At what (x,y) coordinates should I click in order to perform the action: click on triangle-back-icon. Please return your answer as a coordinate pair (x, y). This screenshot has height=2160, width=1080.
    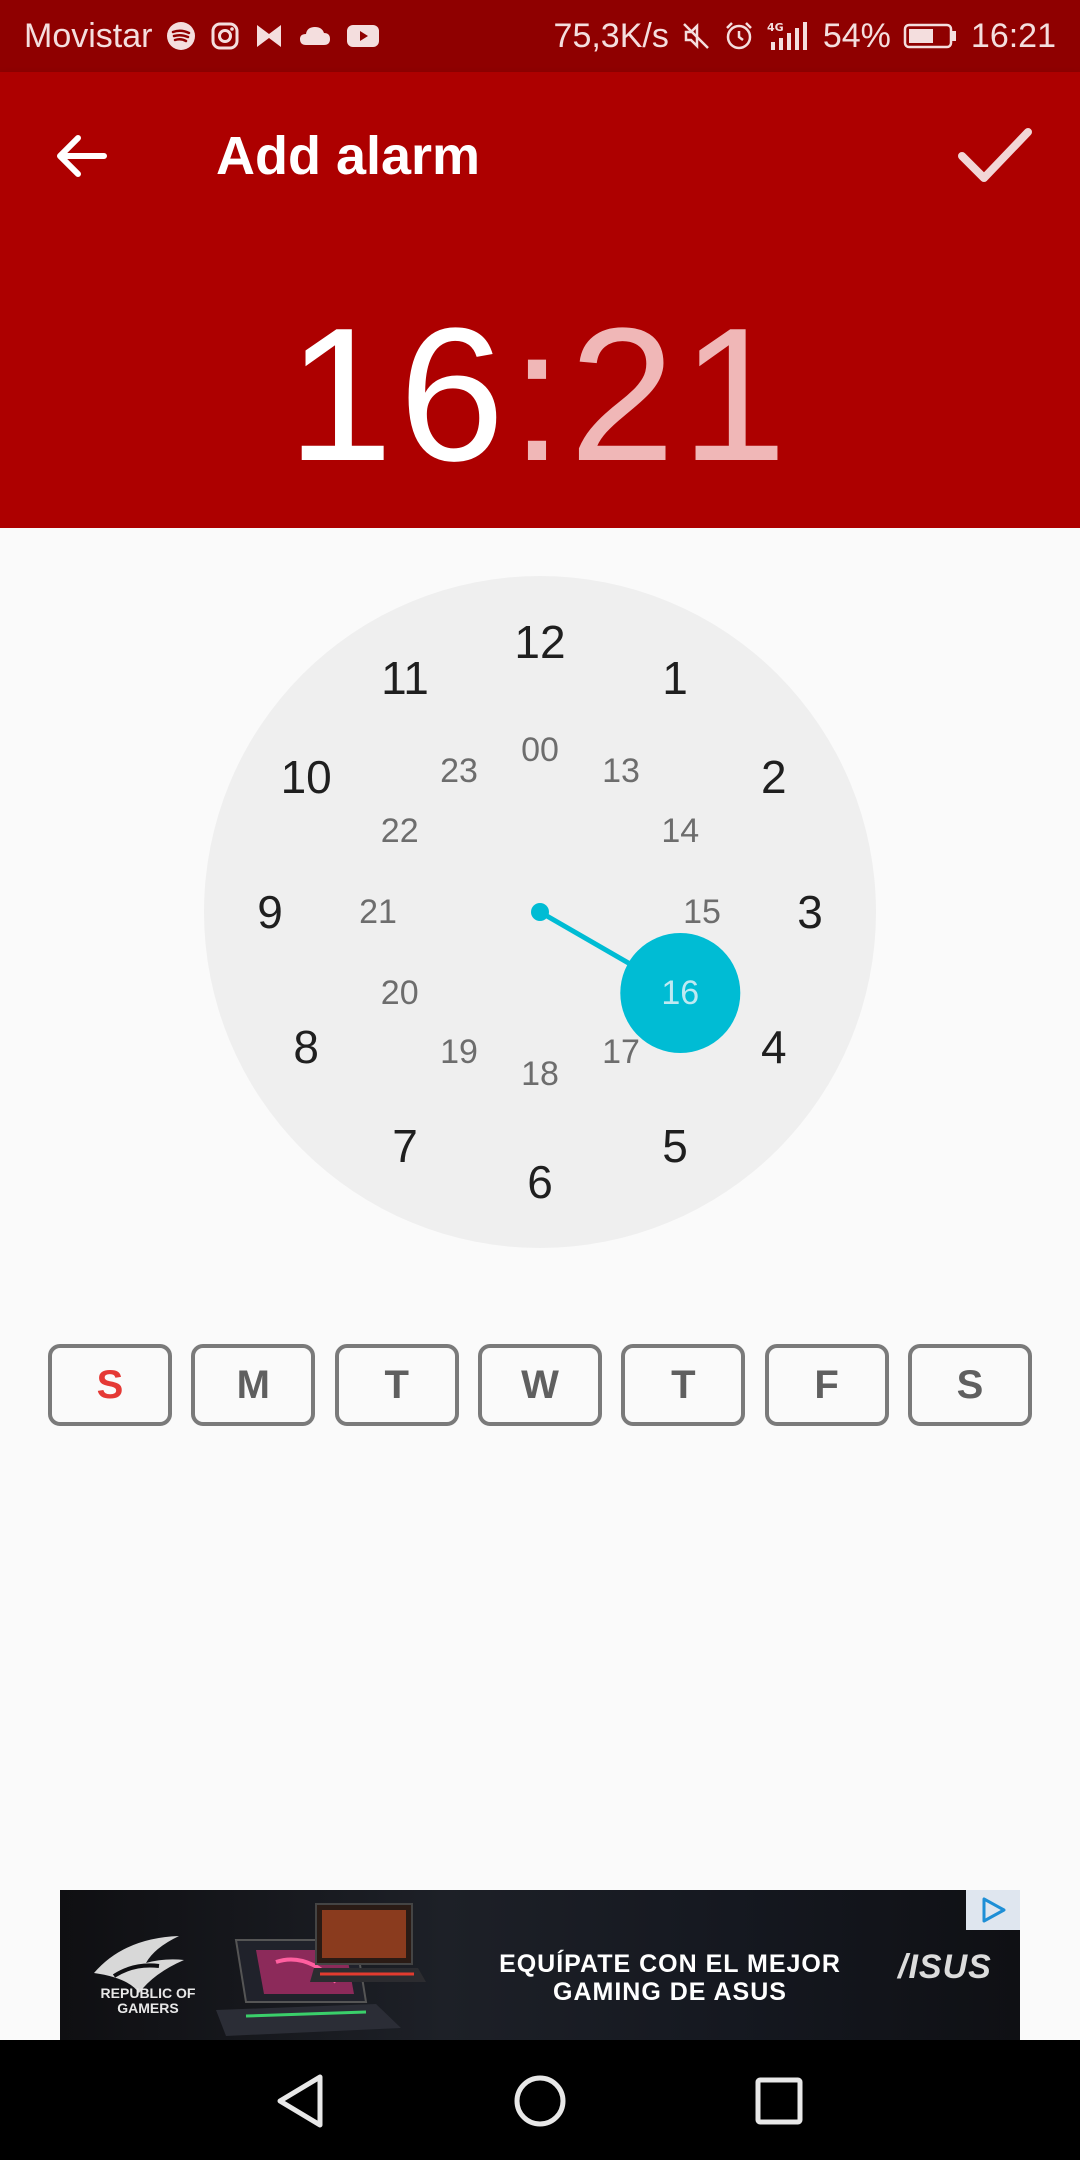
    Looking at the image, I should click on (300, 2101).